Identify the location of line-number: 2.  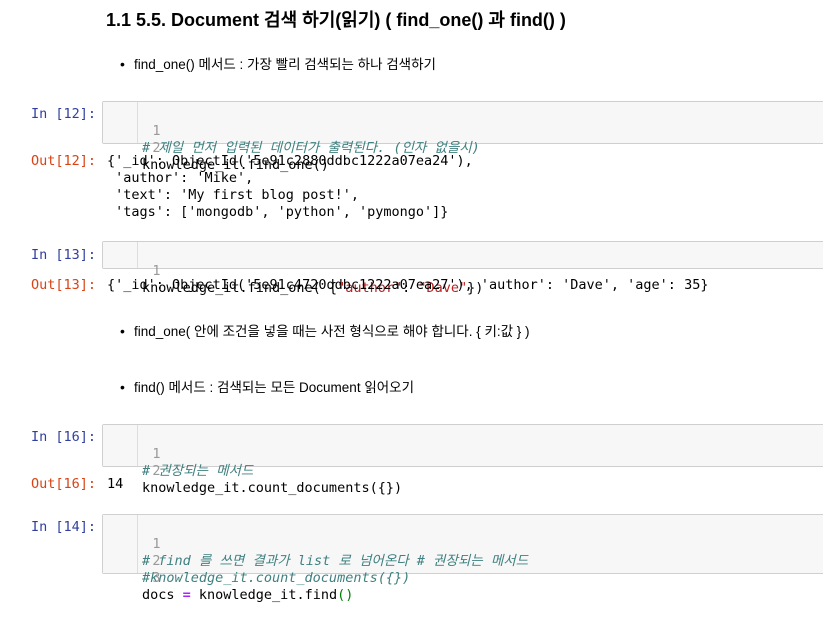
(156, 471).